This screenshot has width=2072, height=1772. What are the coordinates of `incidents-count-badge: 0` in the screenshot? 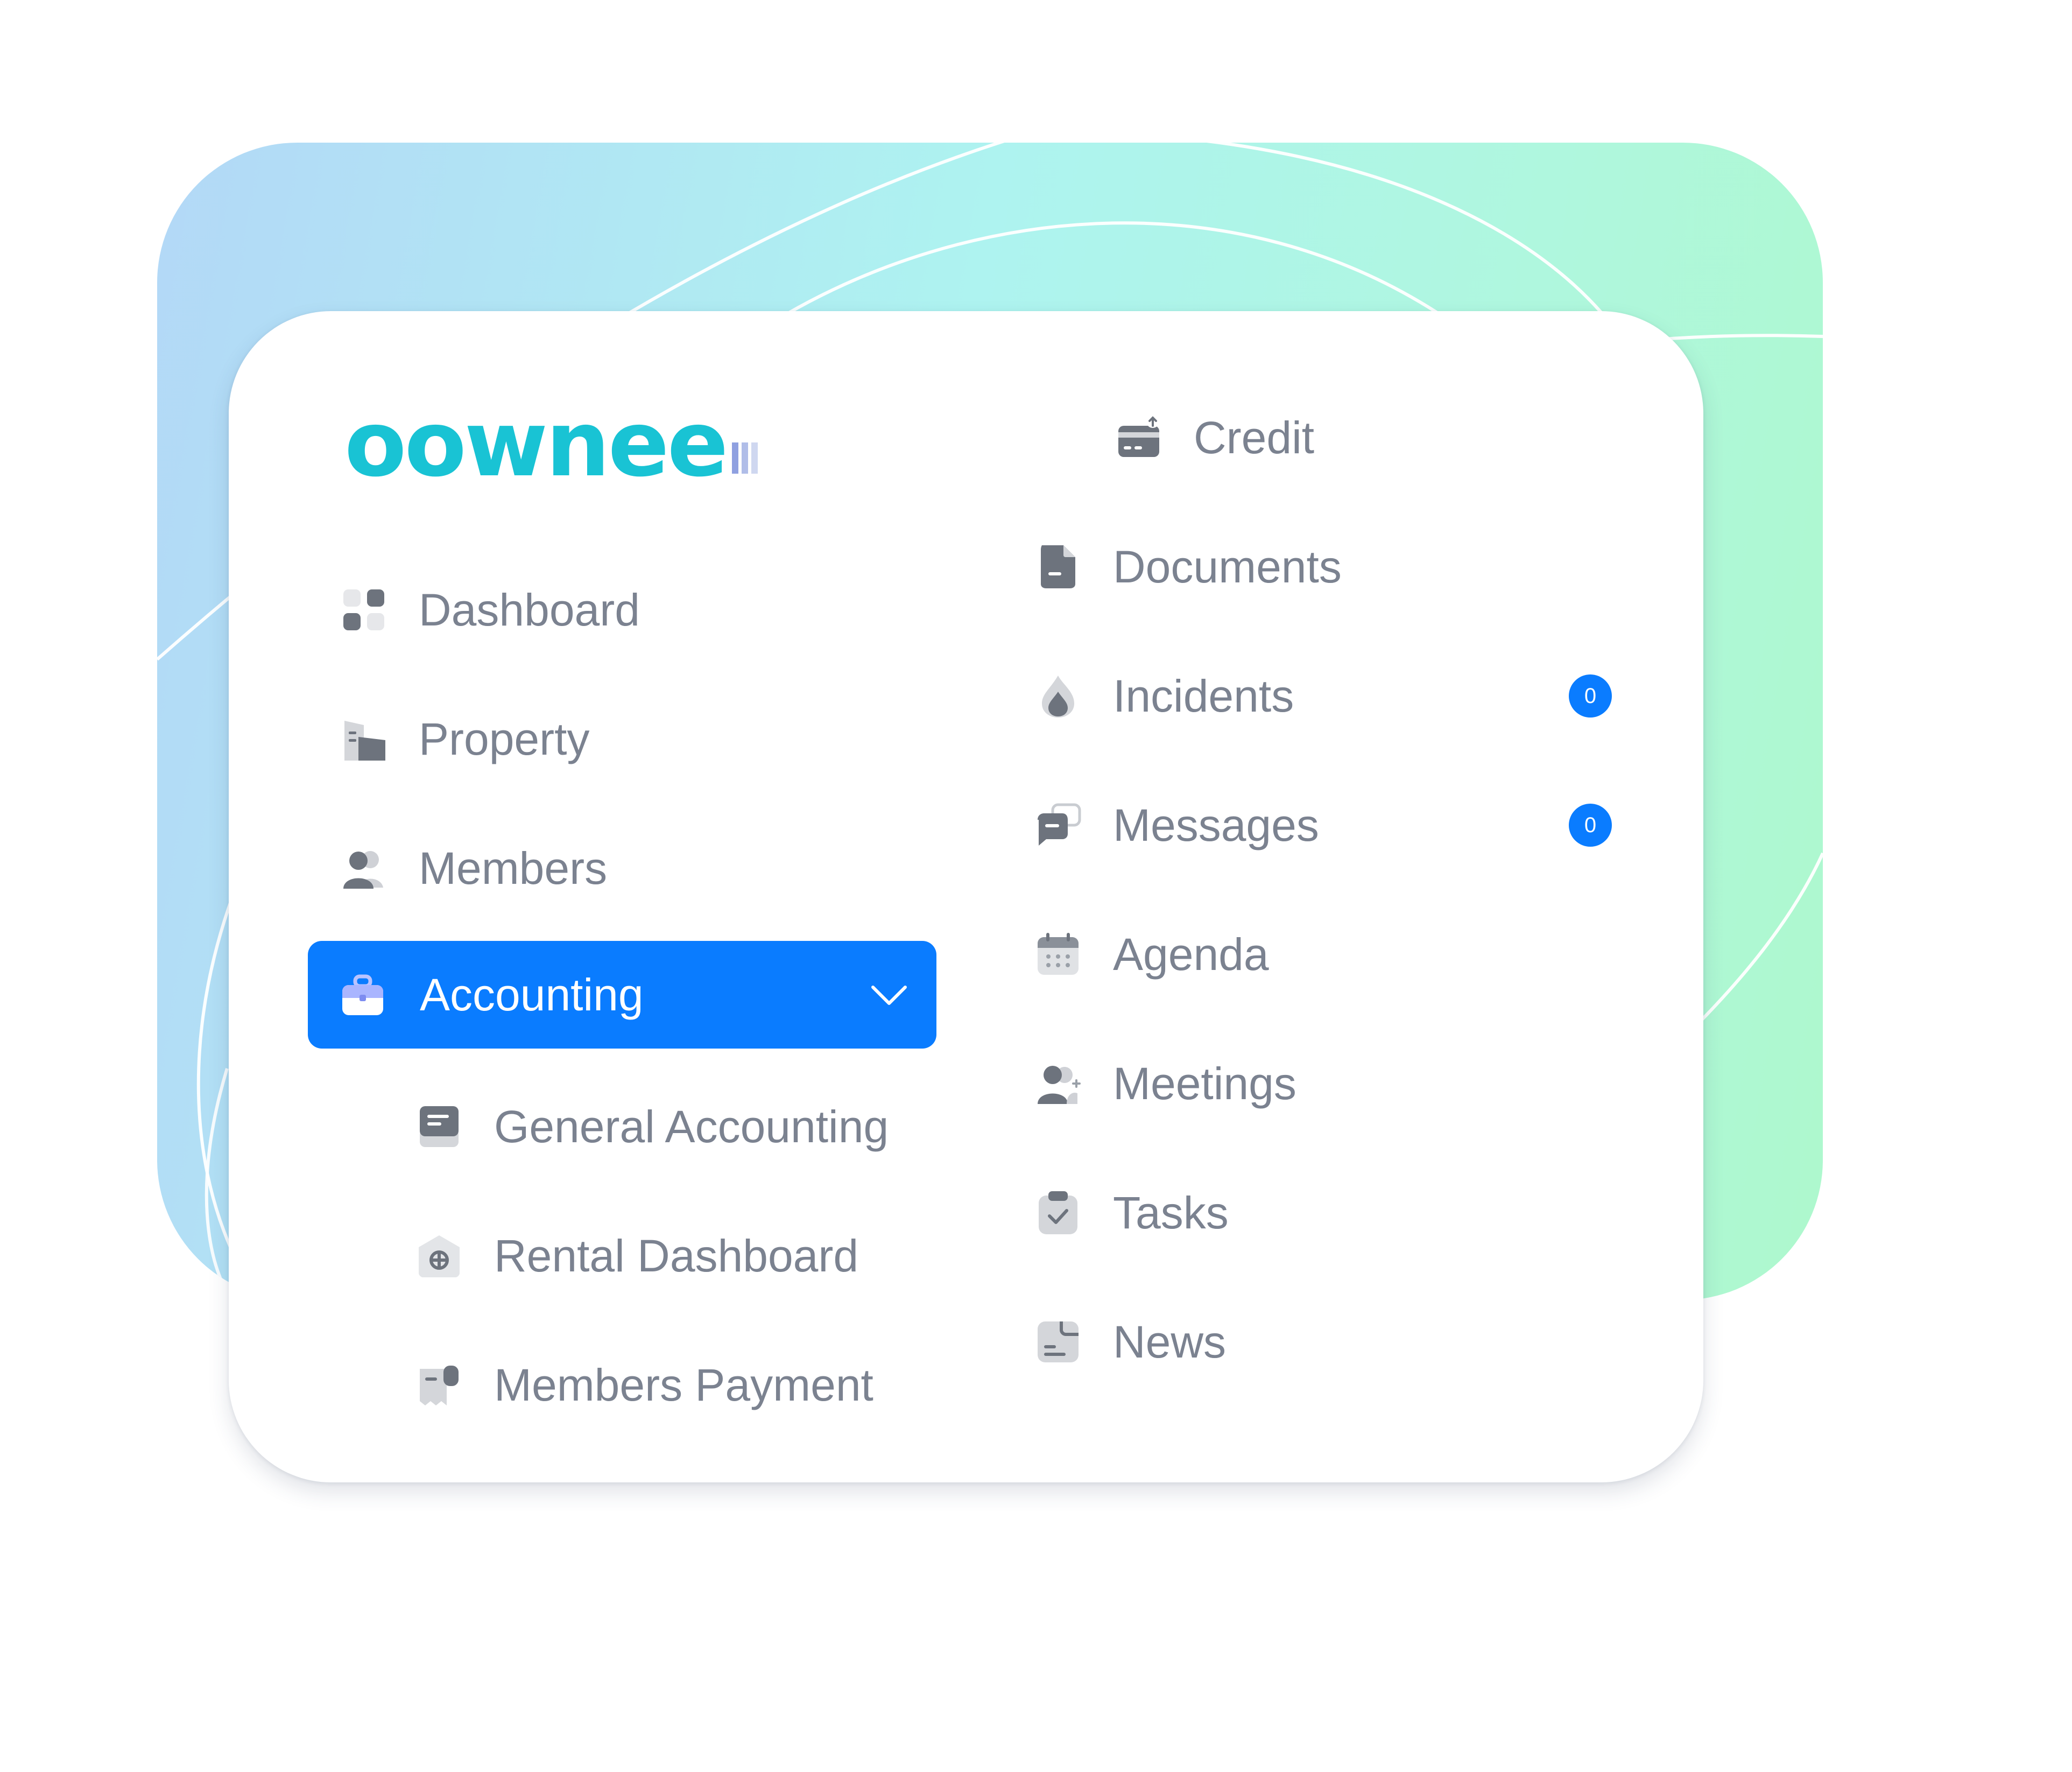 It's located at (1590, 696).